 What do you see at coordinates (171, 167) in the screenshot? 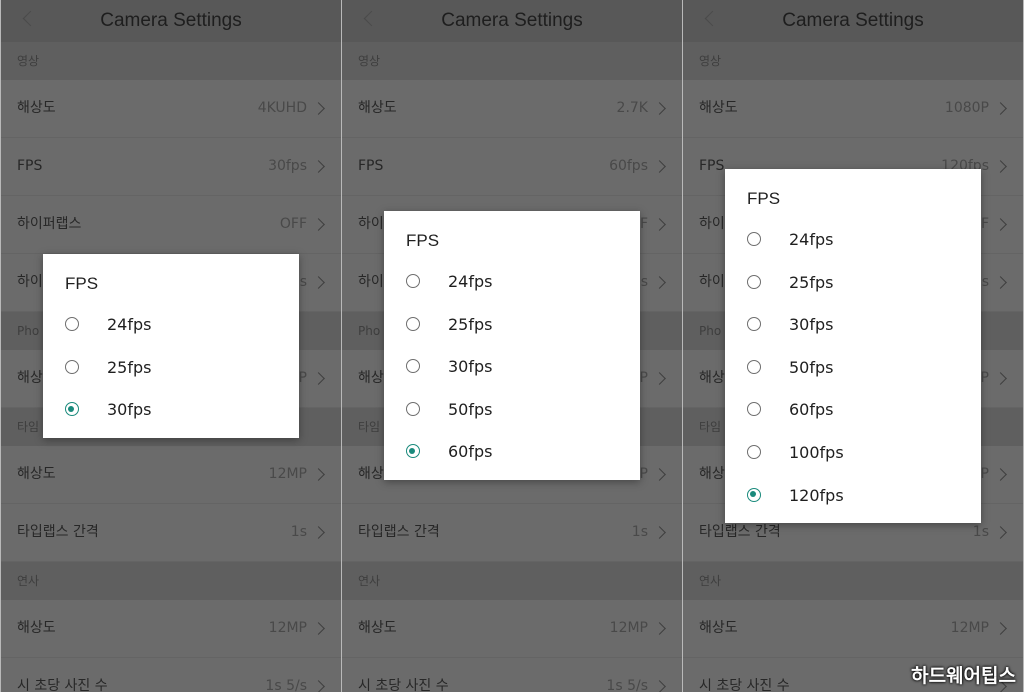
I see `setting-row: FPS 30fps` at bounding box center [171, 167].